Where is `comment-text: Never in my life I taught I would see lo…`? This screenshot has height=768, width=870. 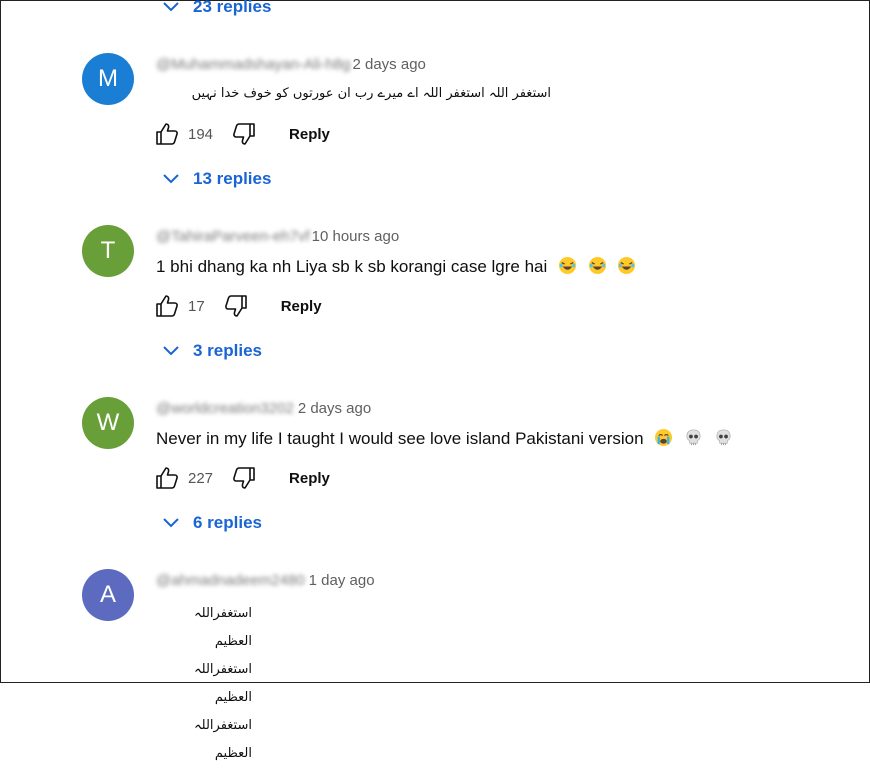
comment-text: Never in my life I taught I would see lo… is located at coordinates (444, 438).